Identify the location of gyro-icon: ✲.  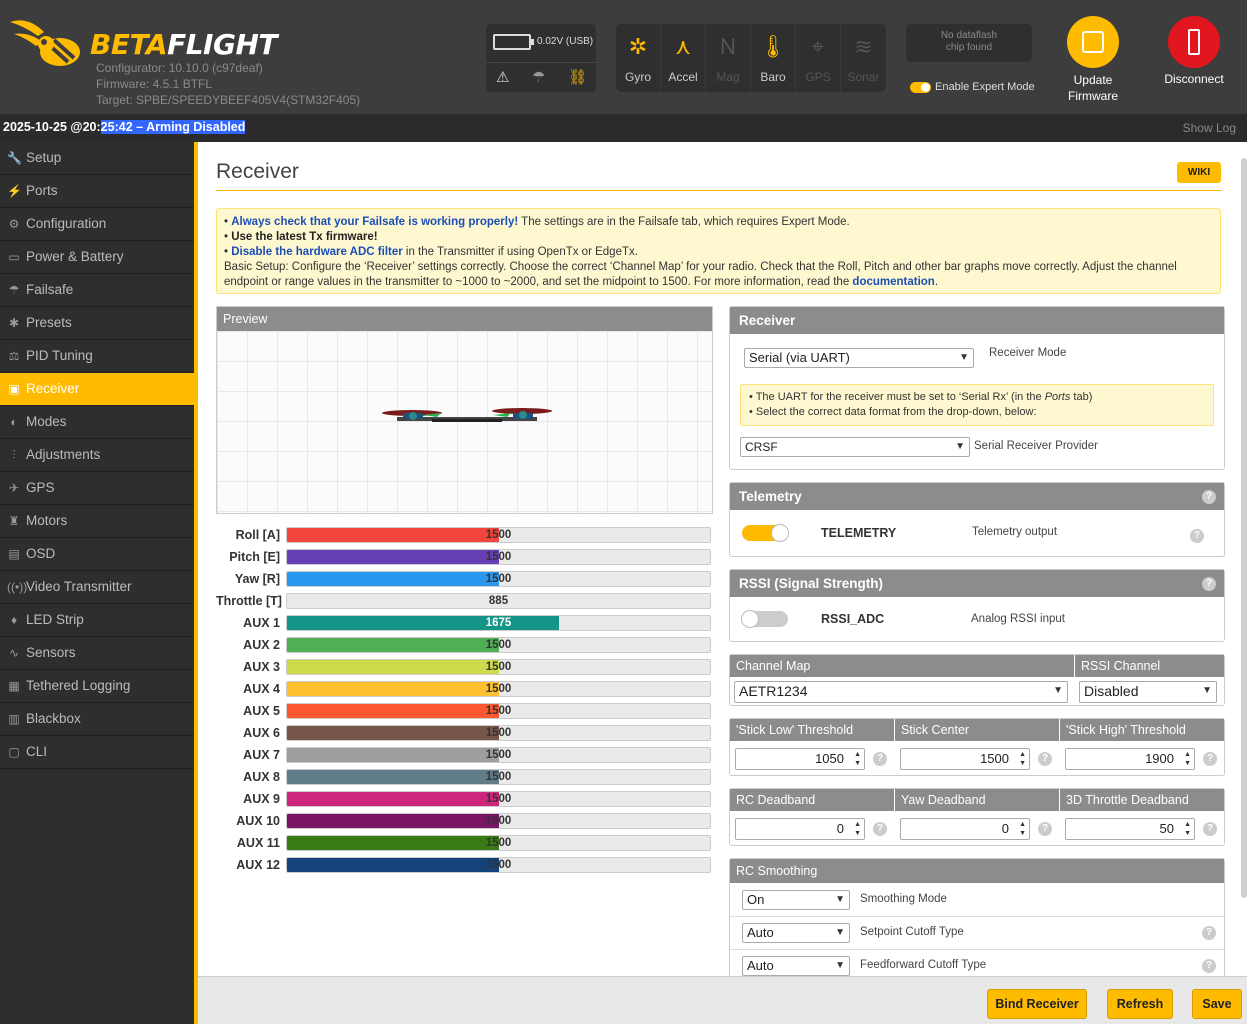
(638, 46).